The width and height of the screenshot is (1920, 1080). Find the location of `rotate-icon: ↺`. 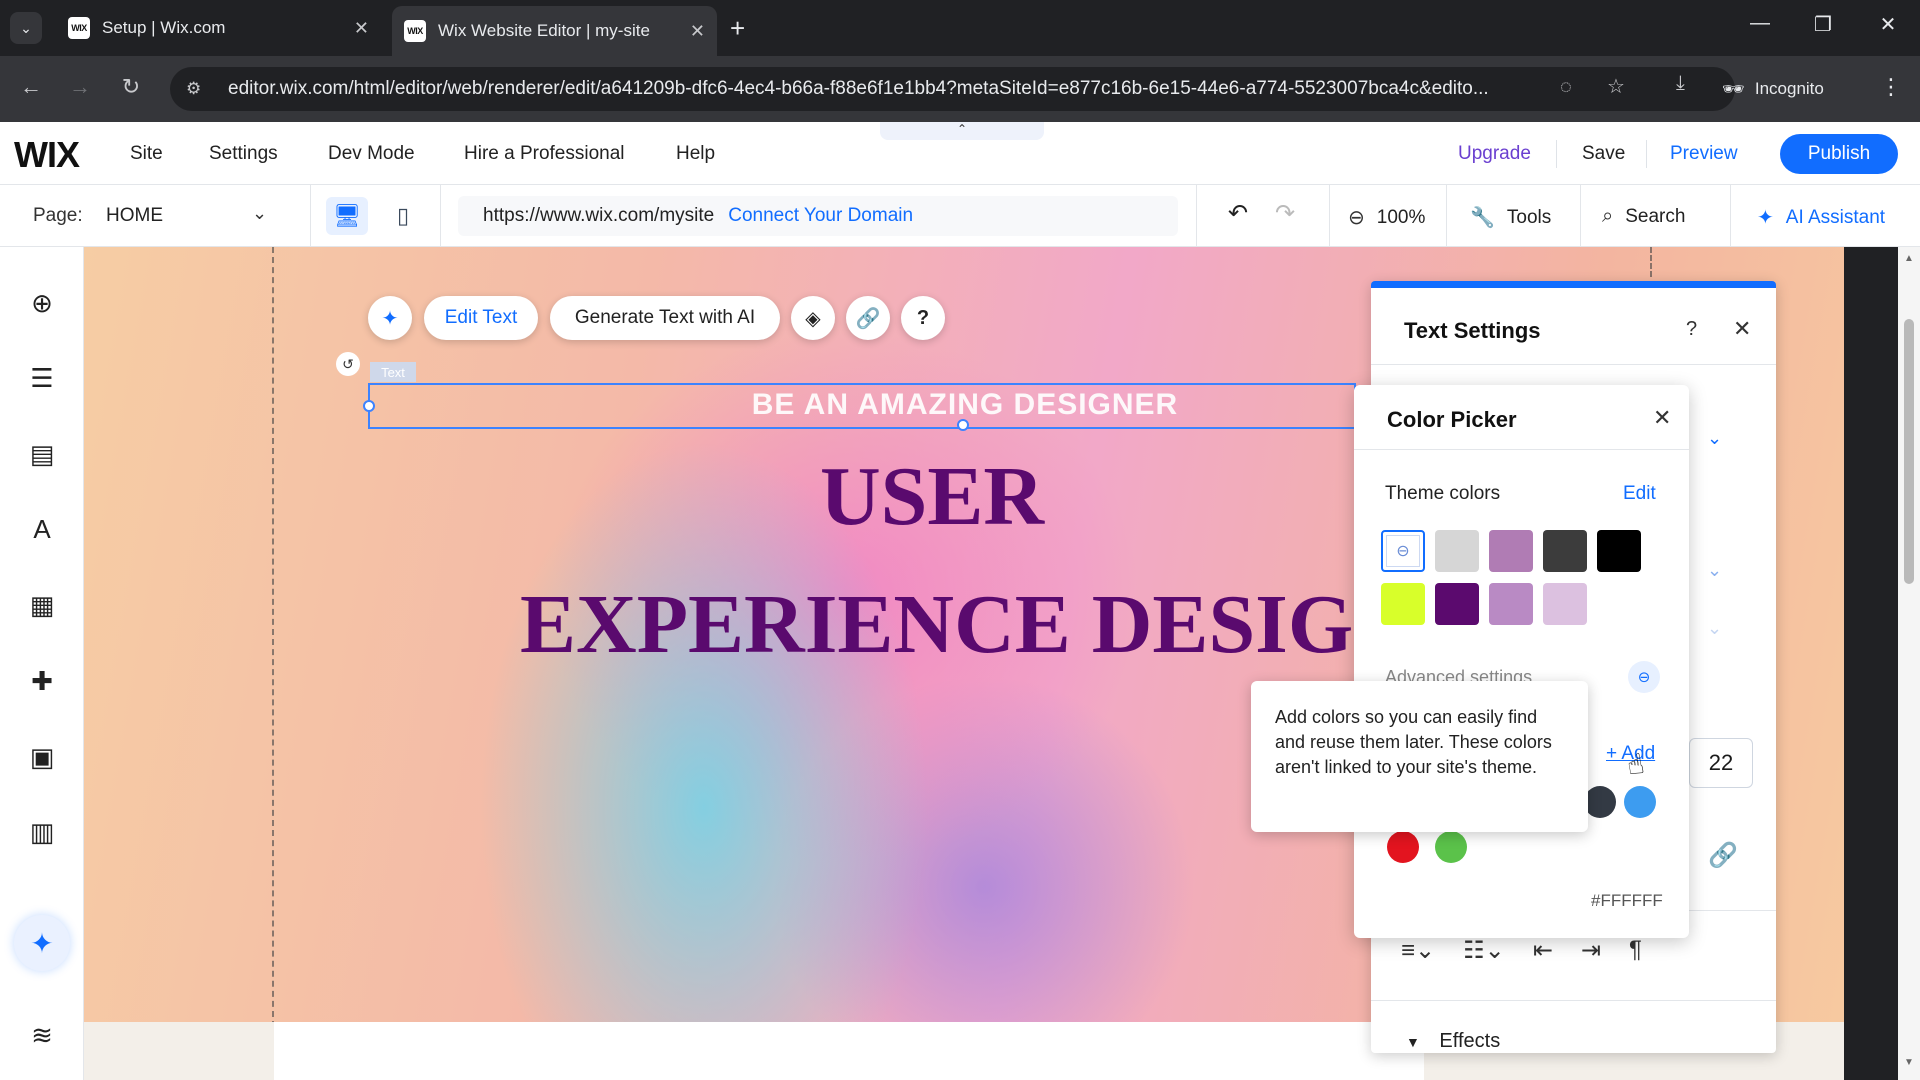

rotate-icon: ↺ is located at coordinates (348, 364).